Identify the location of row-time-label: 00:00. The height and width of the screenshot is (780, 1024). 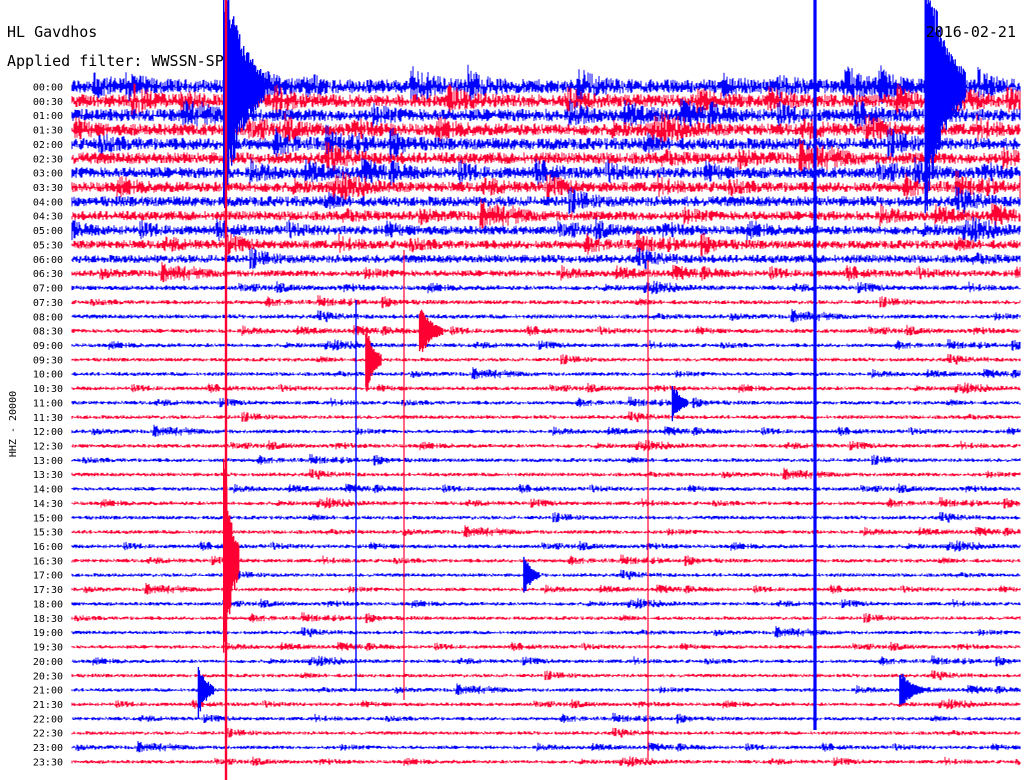
(48, 88).